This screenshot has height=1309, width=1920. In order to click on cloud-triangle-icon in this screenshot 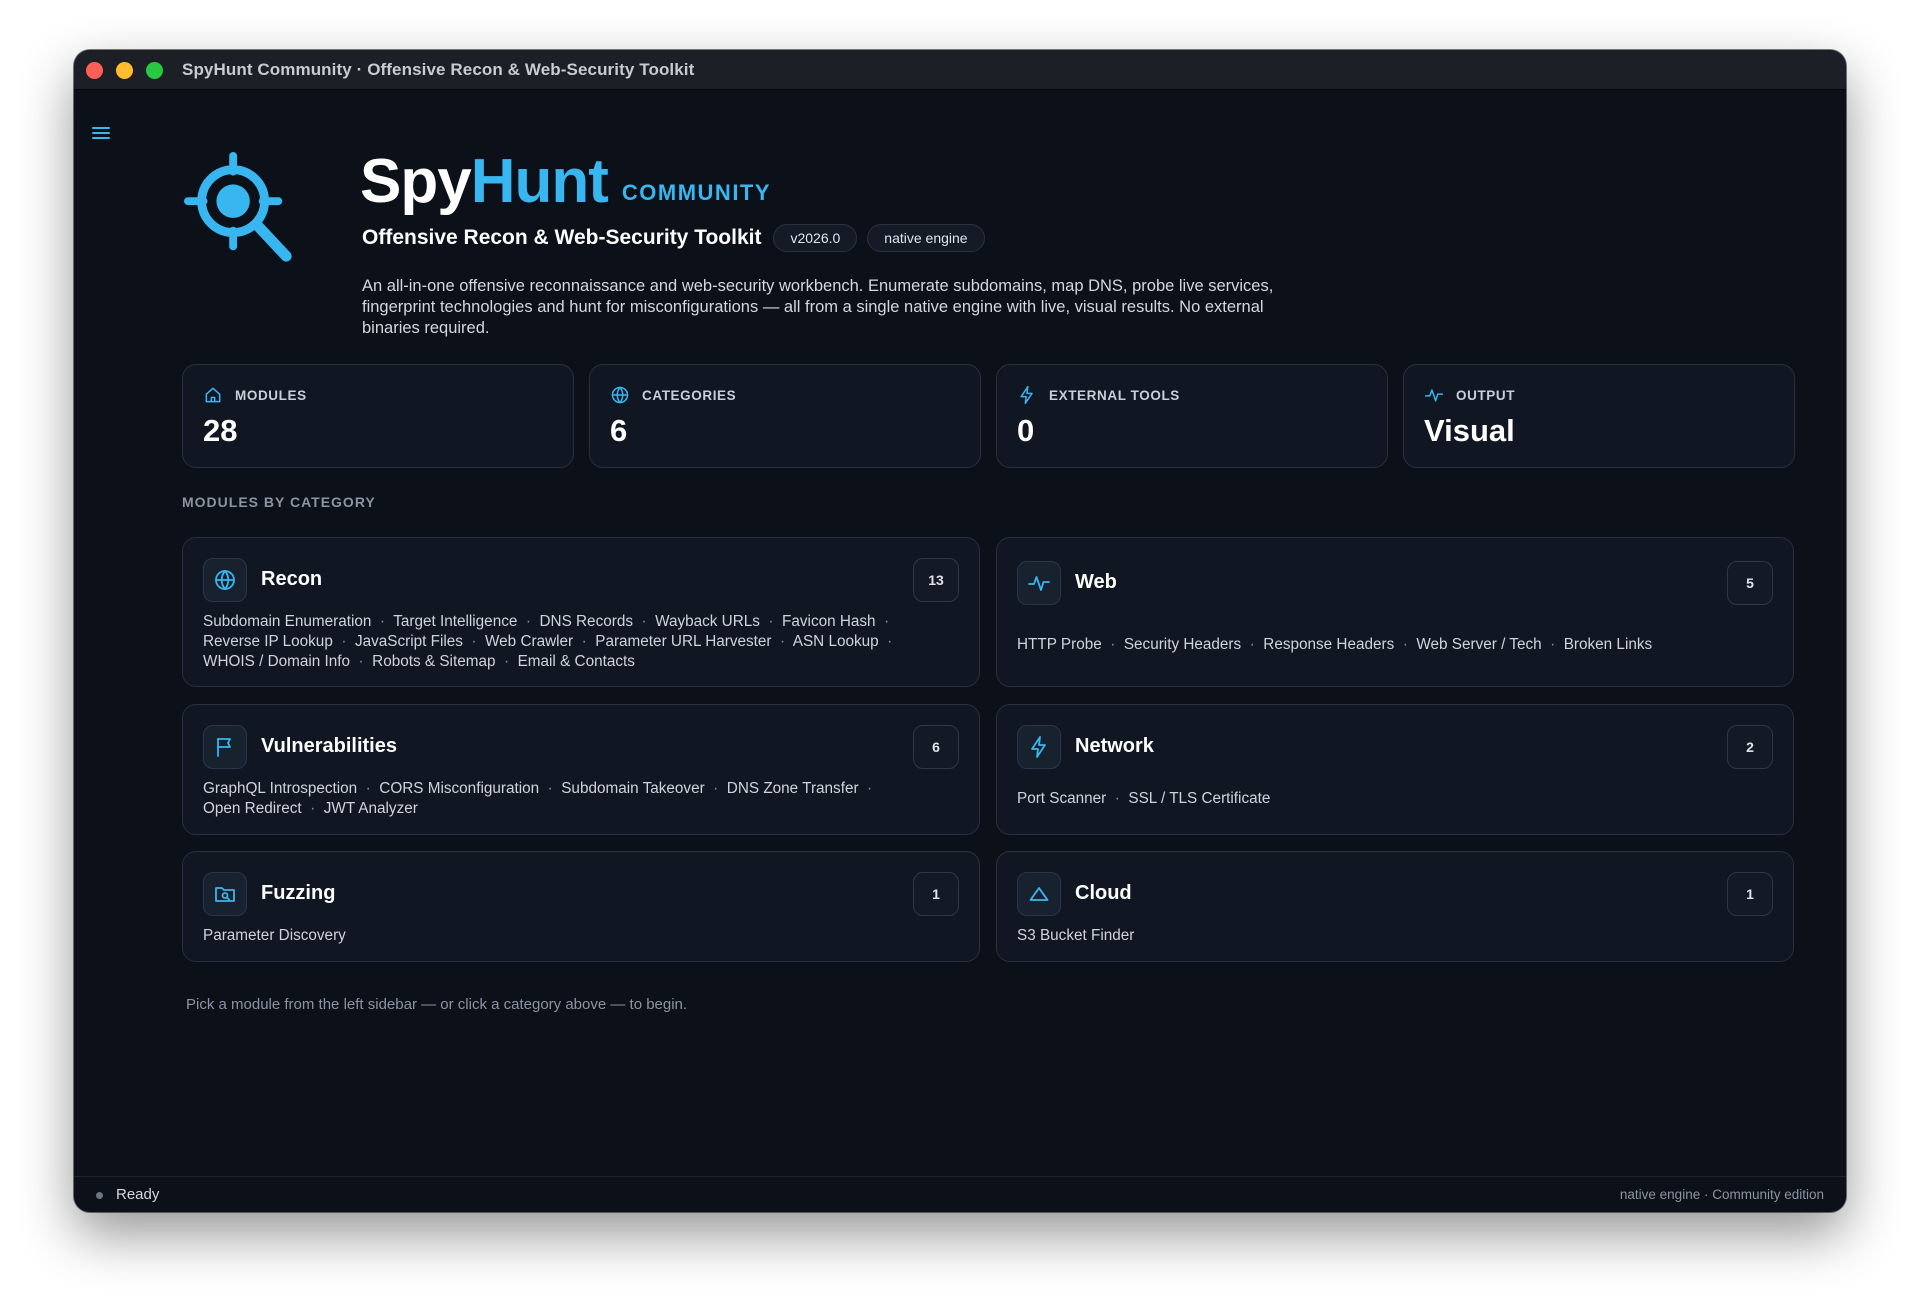, I will do `click(1039, 894)`.